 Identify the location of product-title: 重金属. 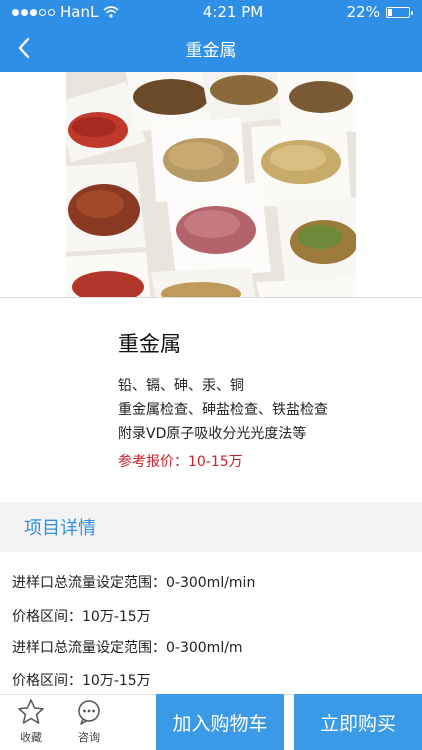
(149, 344).